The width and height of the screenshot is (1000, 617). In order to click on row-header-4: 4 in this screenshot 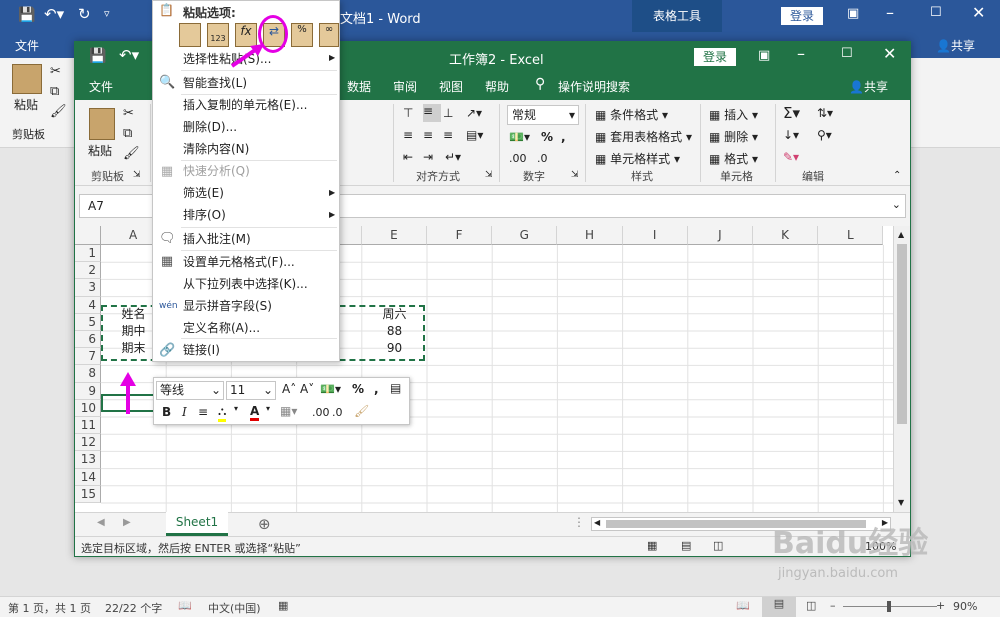, I will do `click(88, 305)`.